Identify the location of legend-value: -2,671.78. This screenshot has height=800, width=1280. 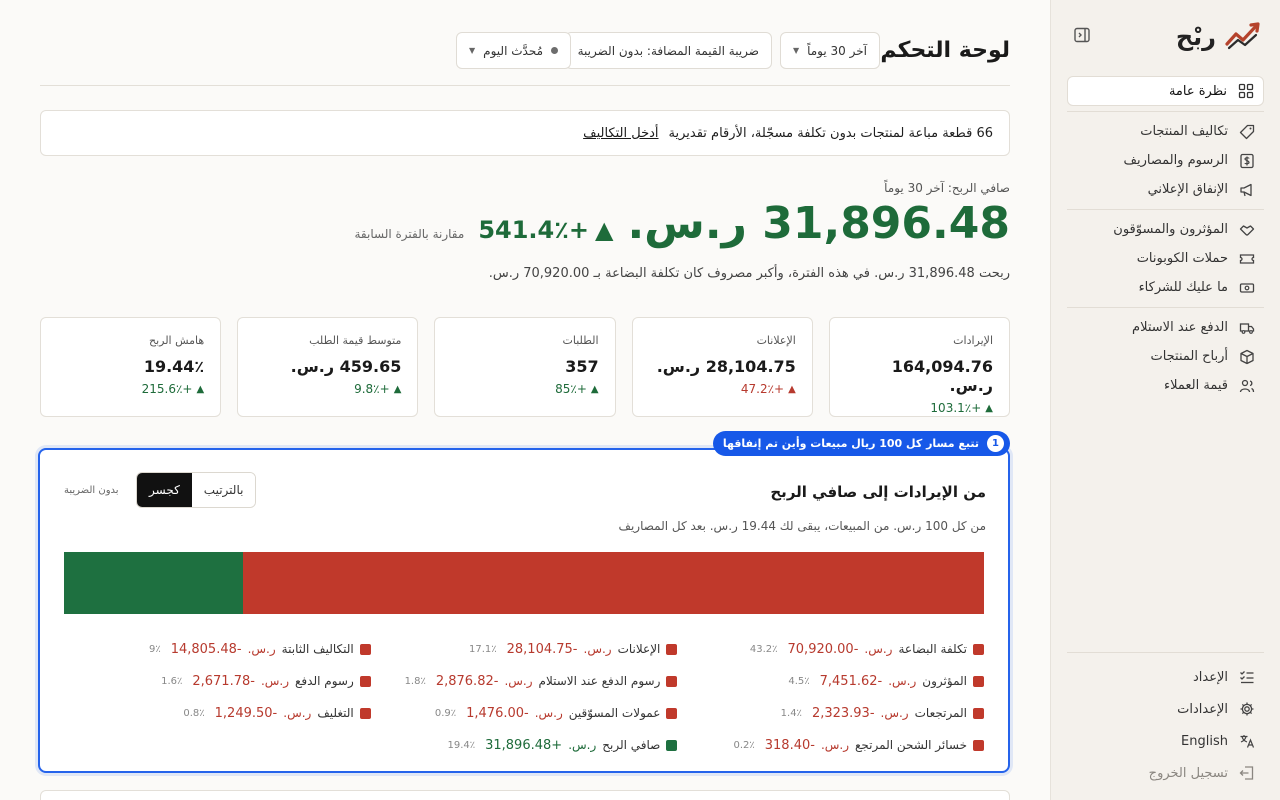
(223, 681).